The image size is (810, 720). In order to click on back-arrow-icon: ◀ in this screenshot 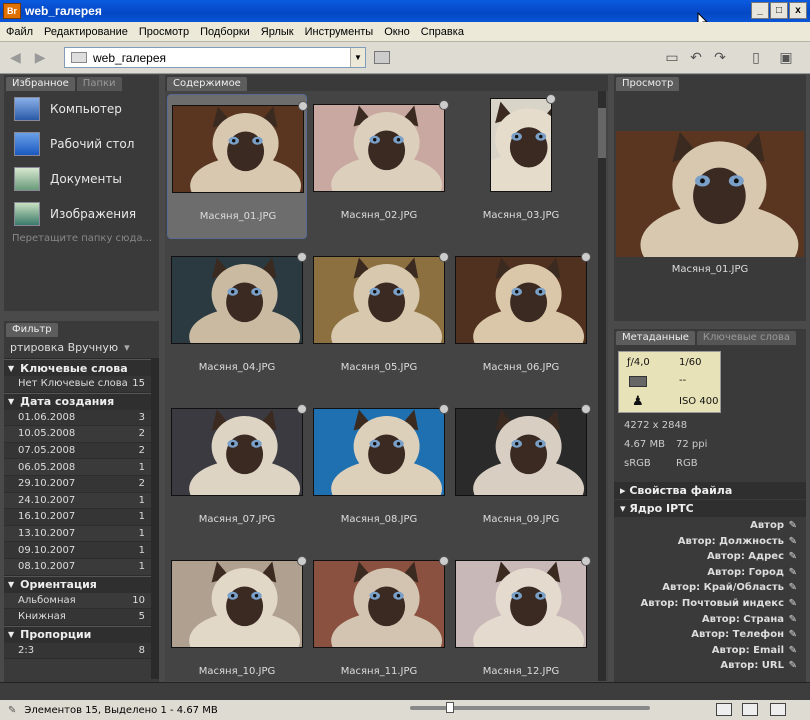, I will do `click(15, 58)`.